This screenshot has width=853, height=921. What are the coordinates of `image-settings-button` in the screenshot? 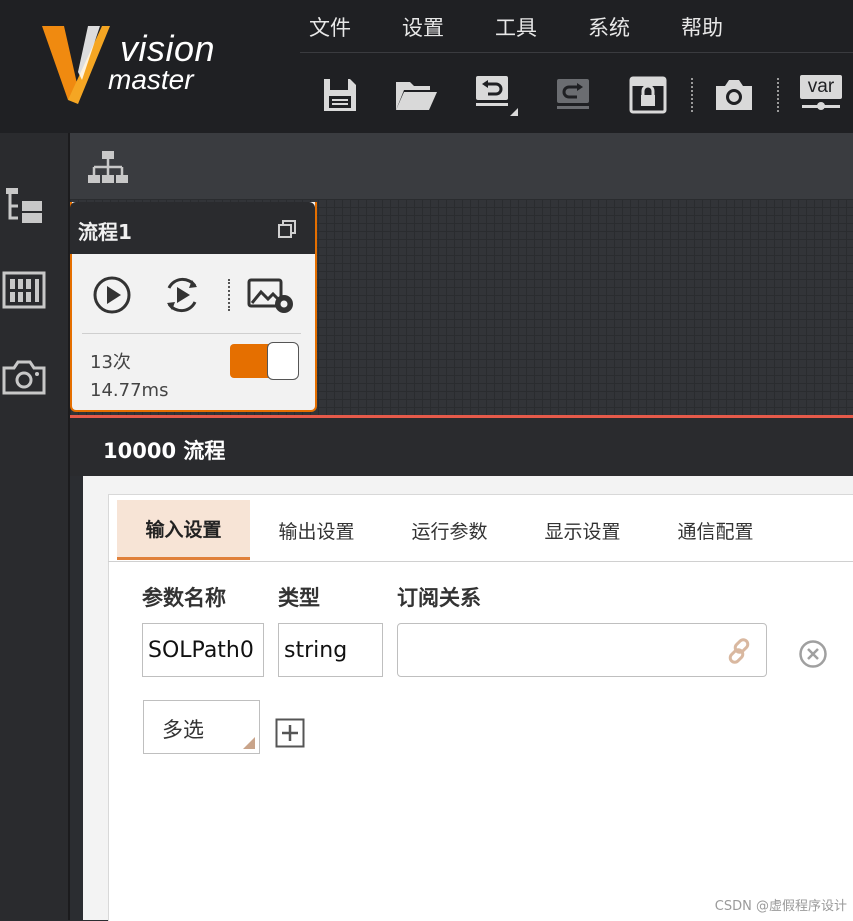 It's located at (271, 296).